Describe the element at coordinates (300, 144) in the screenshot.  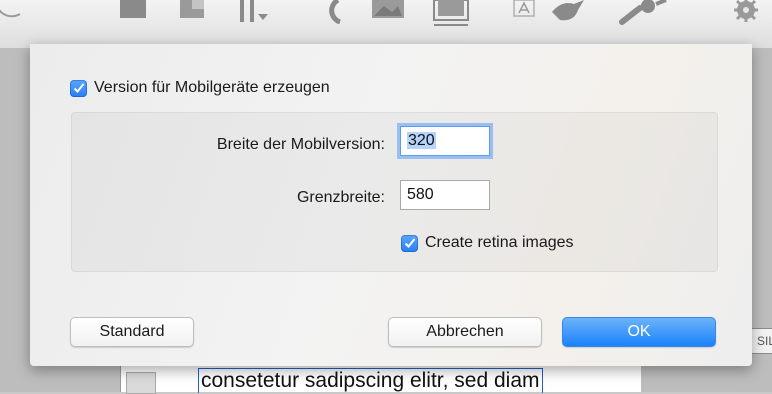
I see `mobile-width-label: Breite der Mobilversion:` at that location.